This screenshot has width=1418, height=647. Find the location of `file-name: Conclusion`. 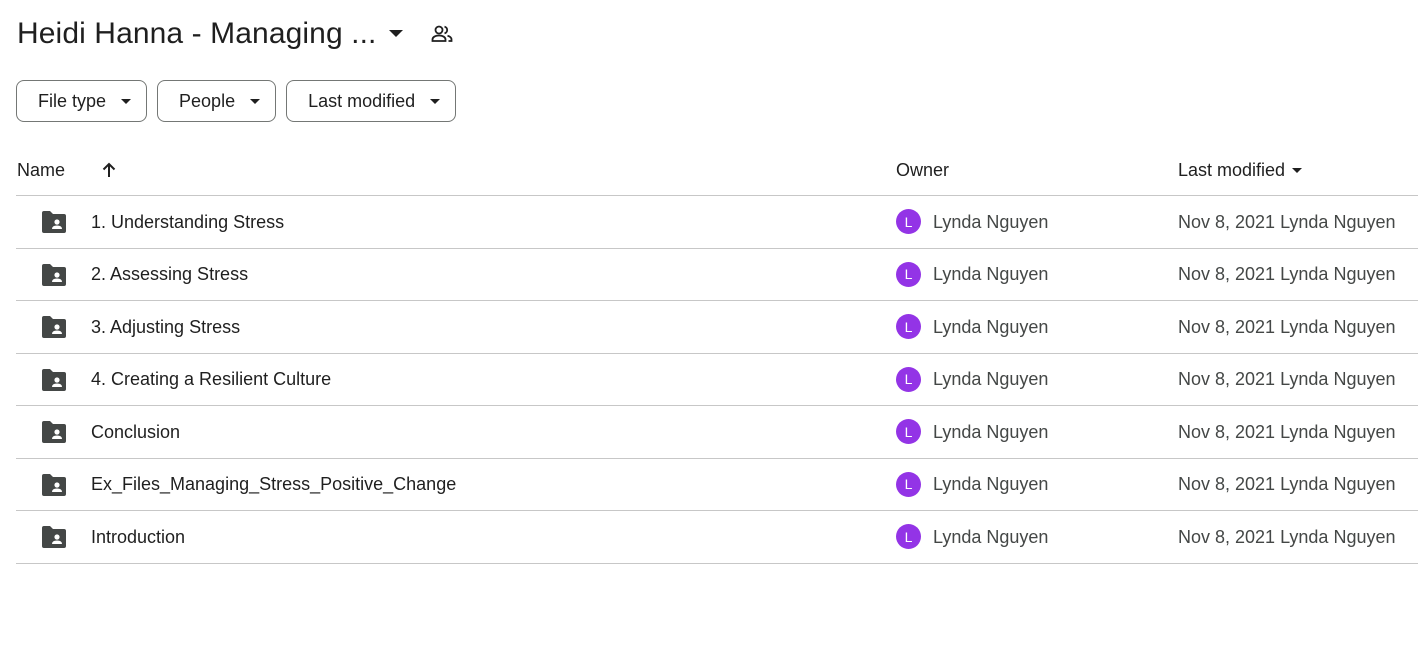

file-name: Conclusion is located at coordinates (135, 432).